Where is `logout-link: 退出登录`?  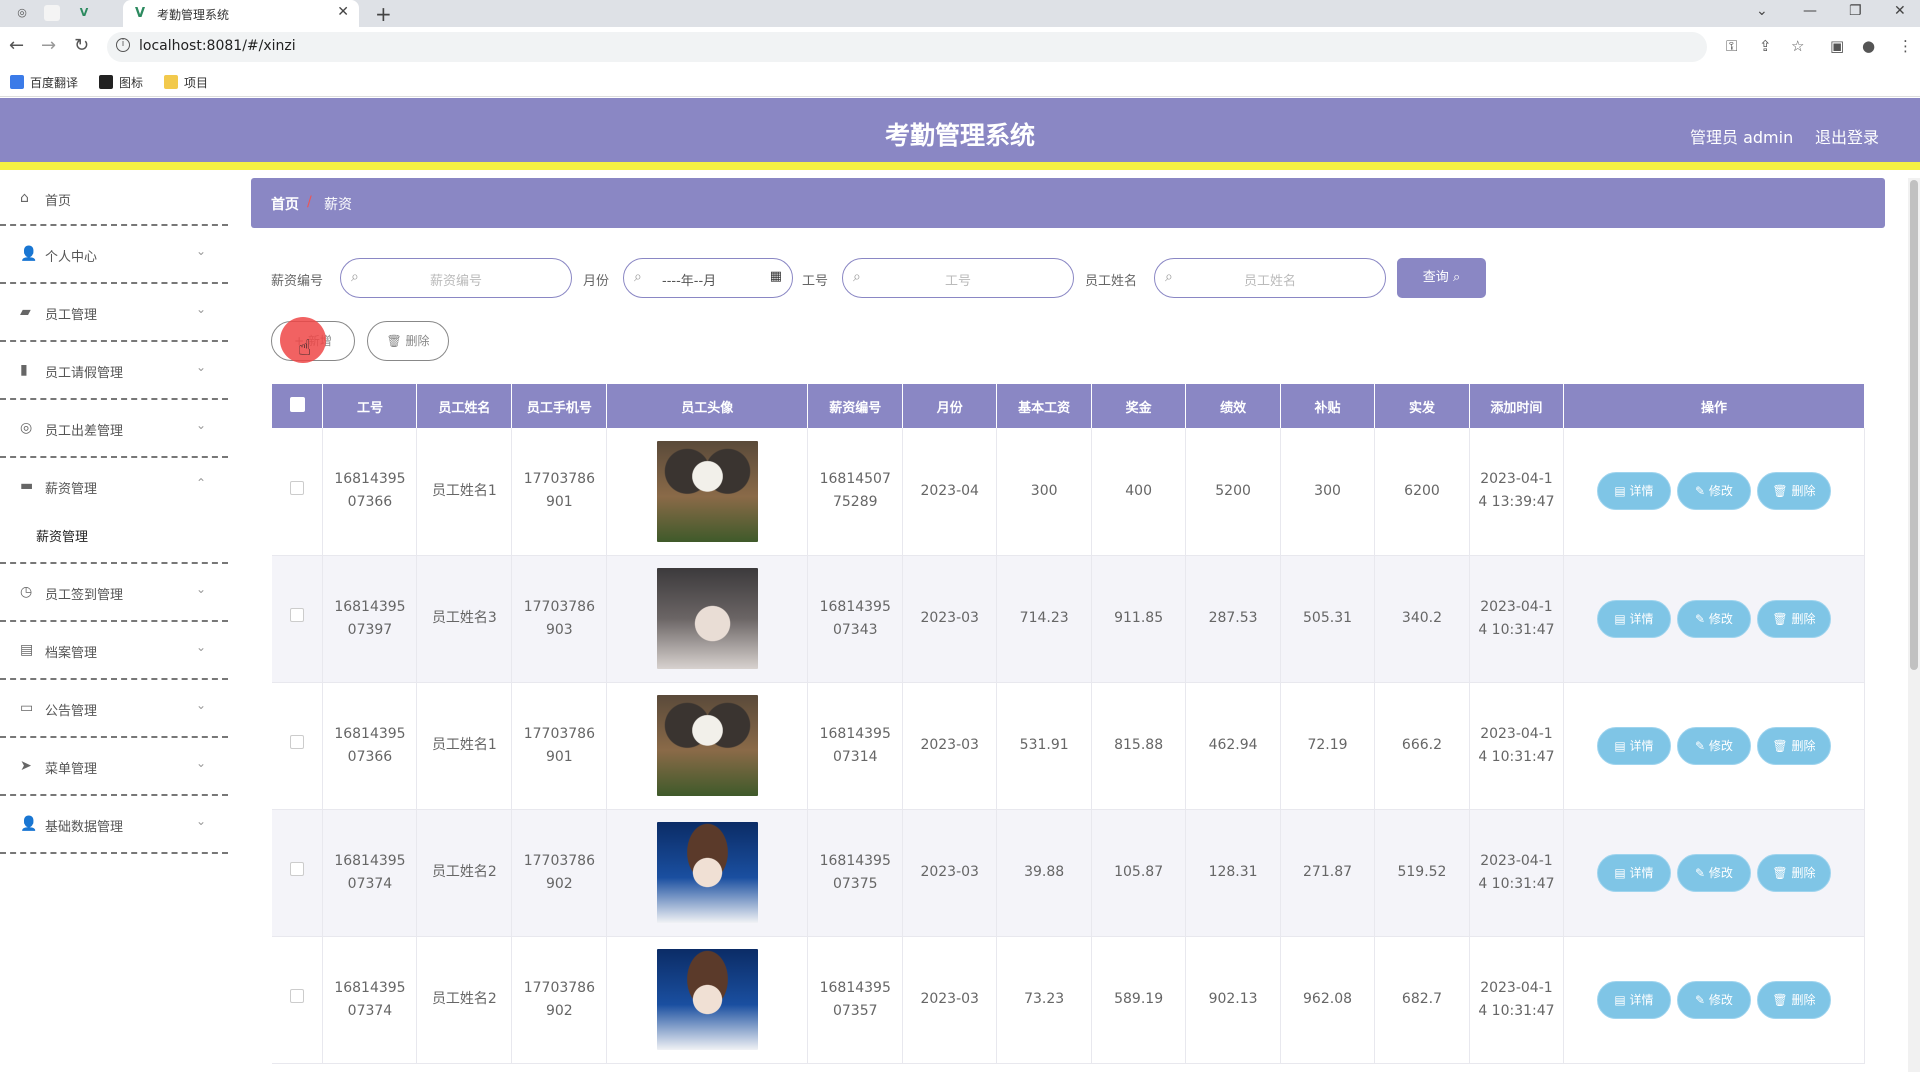 logout-link: 退出登录 is located at coordinates (1847, 136).